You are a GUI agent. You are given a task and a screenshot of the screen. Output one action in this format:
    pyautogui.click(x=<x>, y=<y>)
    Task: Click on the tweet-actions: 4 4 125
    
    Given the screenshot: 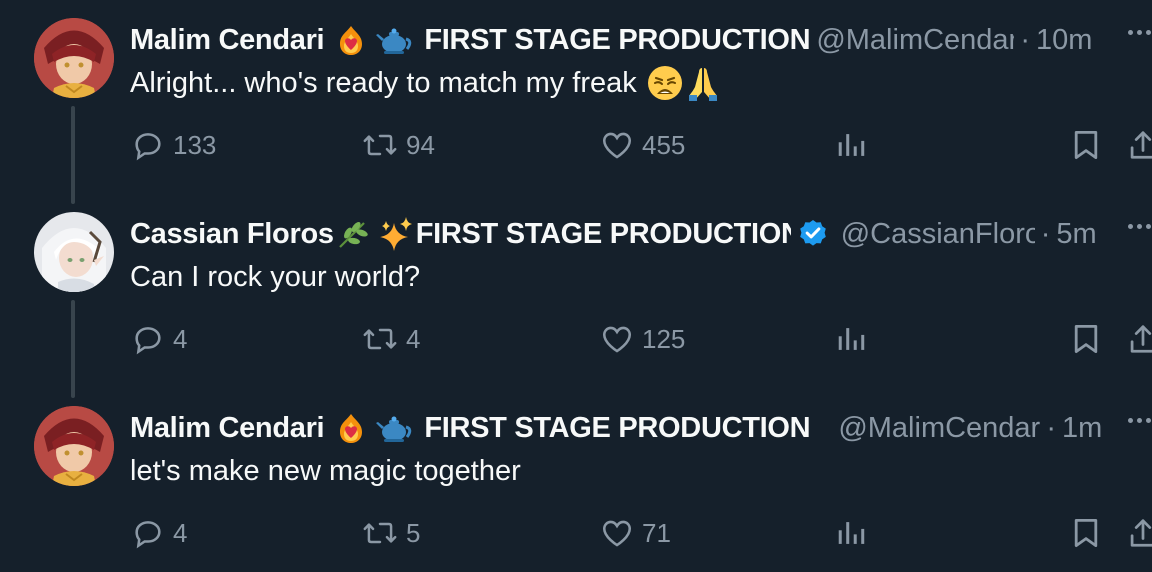 What is the action you would take?
    pyautogui.click(x=576, y=342)
    